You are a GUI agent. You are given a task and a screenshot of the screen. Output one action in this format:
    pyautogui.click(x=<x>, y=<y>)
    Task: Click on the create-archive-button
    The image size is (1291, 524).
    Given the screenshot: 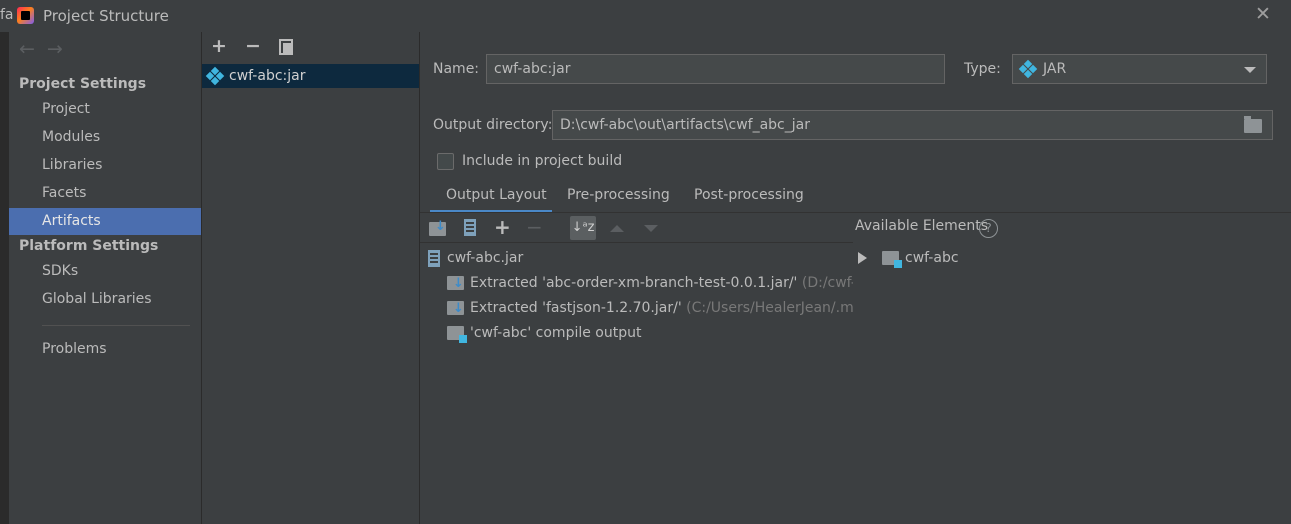 What is the action you would take?
    pyautogui.click(x=471, y=228)
    